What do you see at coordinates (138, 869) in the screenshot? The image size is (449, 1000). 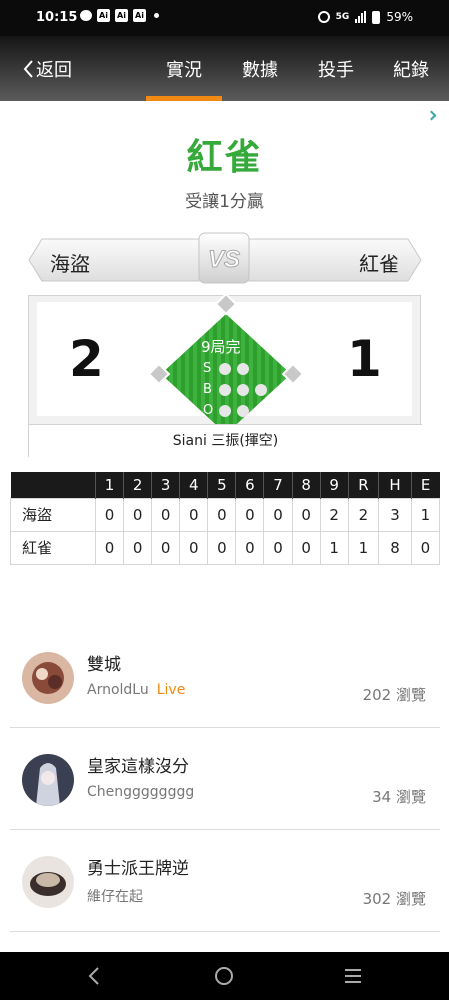 I see `post-title: 勇士派王牌逆` at bounding box center [138, 869].